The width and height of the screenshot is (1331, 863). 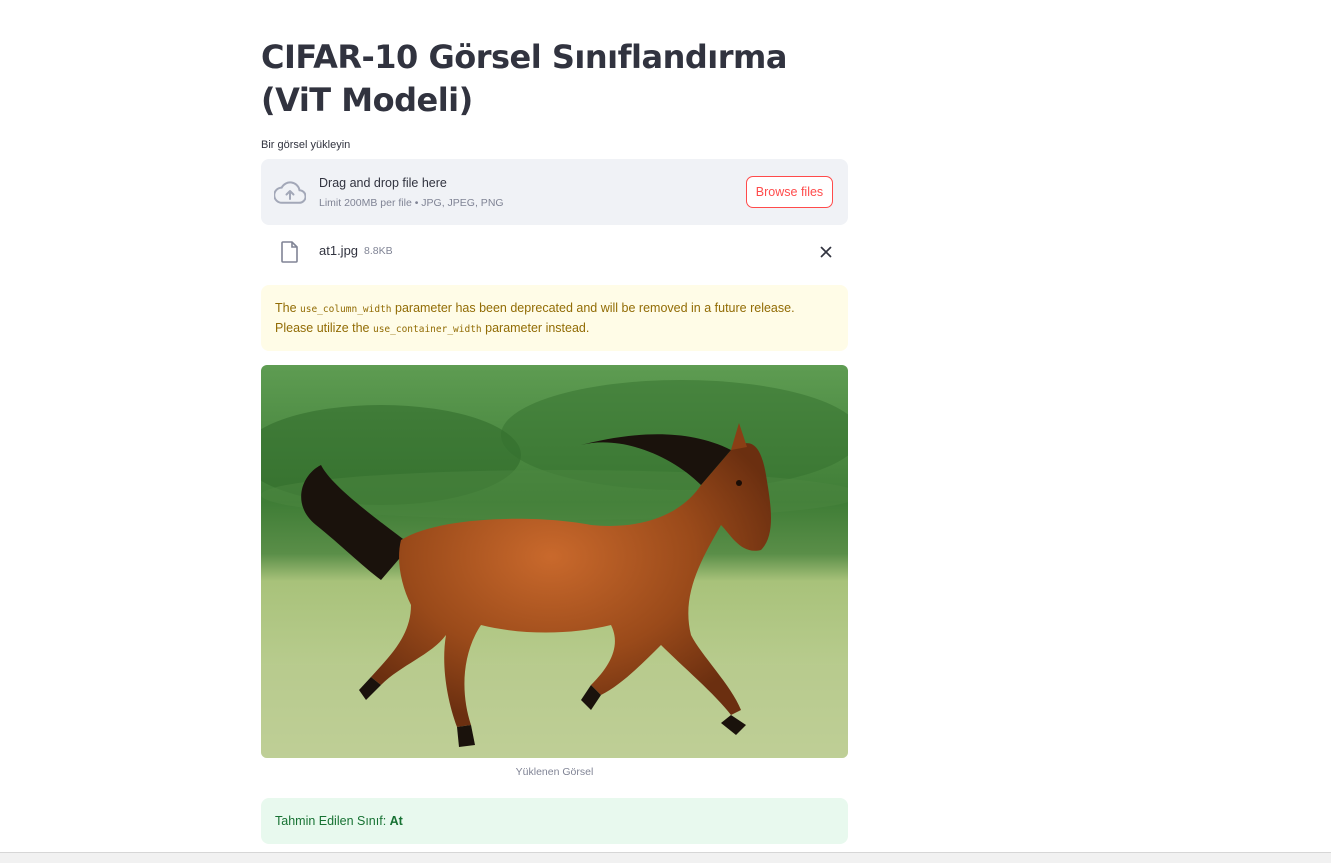 What do you see at coordinates (383, 183) in the screenshot?
I see `dropzone-instructions: Drag and drop file here` at bounding box center [383, 183].